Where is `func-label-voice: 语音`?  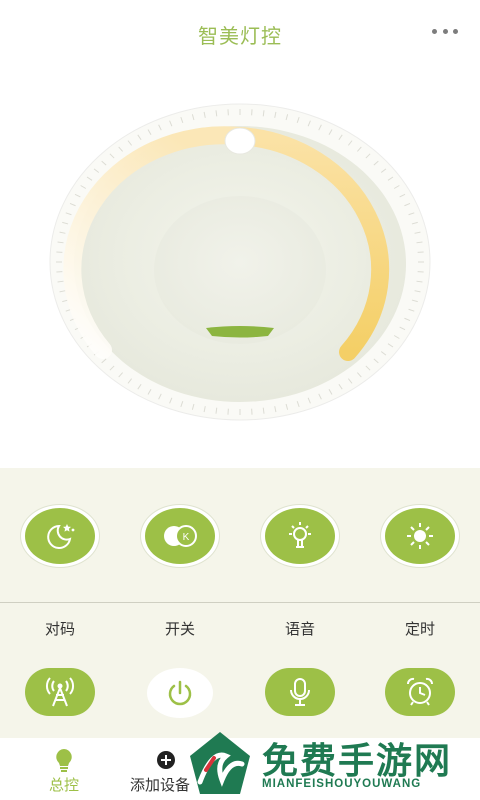 func-label-voice: 语音 is located at coordinates (299, 629).